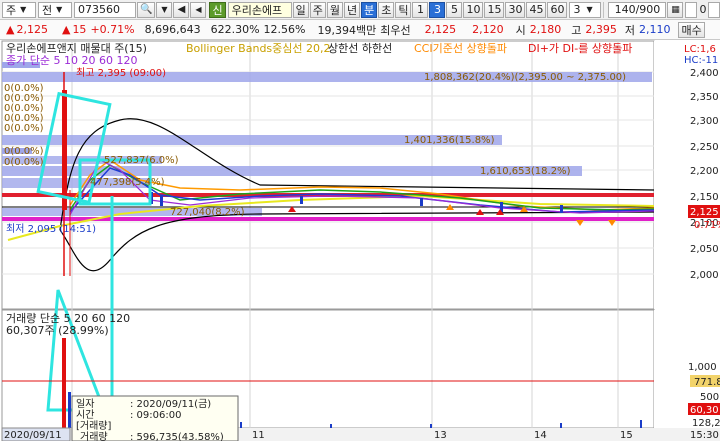 This screenshot has height=441, width=720. I want to click on volume-average-badge-text: 771.8, so click(707, 382).